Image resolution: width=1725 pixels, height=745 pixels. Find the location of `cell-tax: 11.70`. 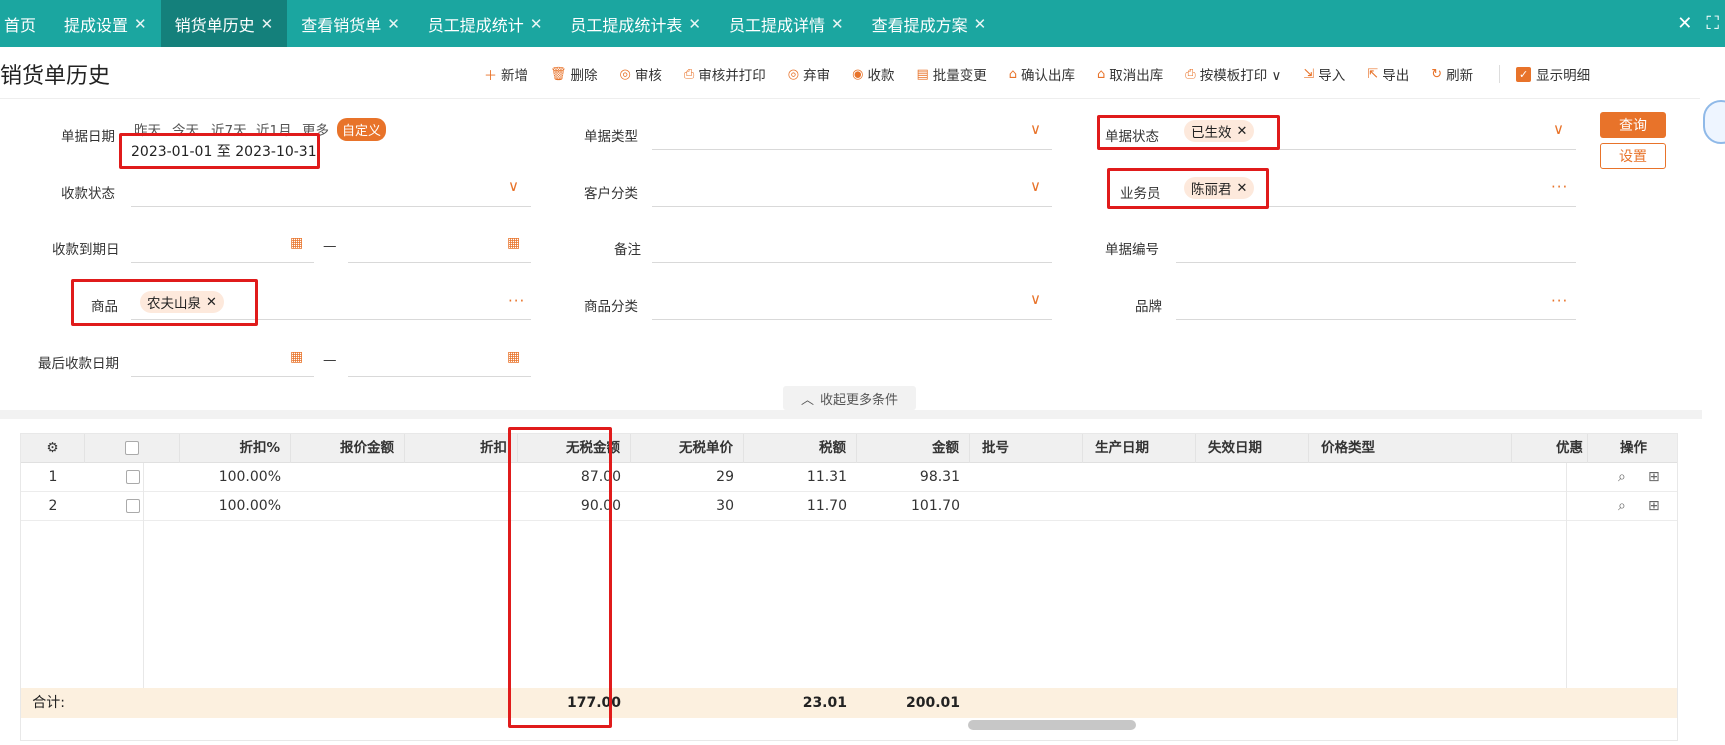

cell-tax: 11.70 is located at coordinates (826, 506).